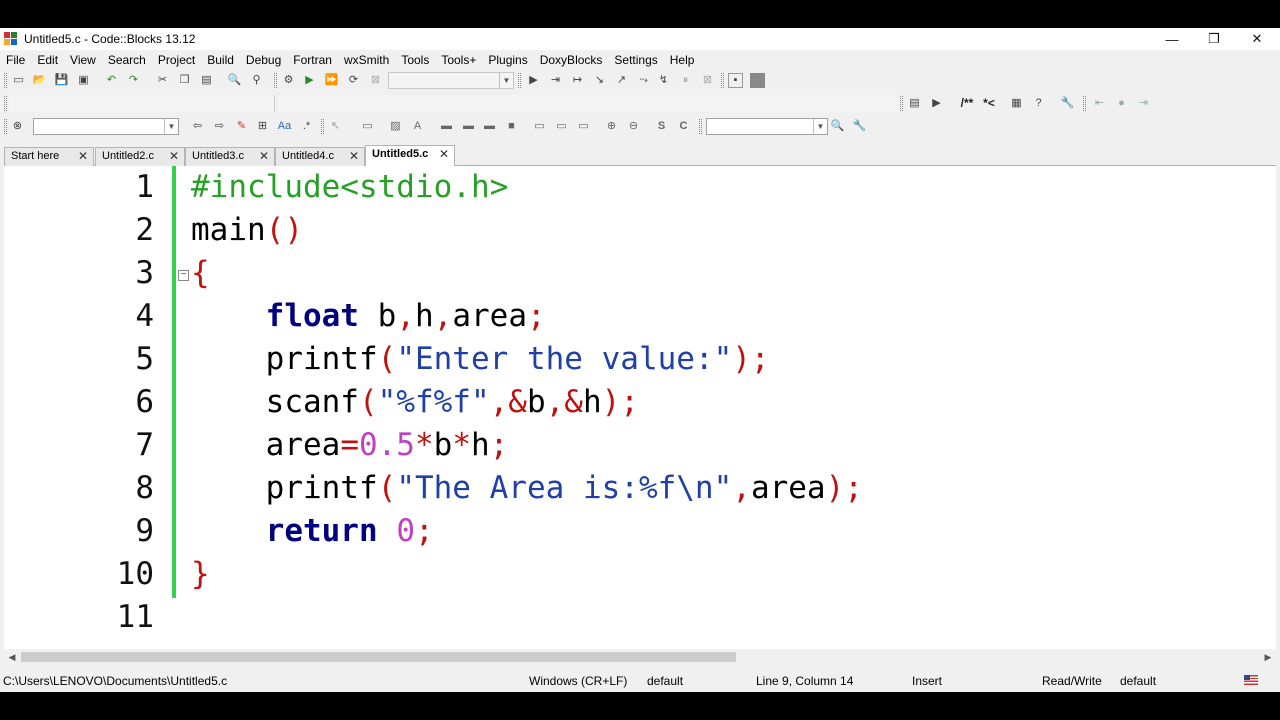 This screenshot has height=720, width=1280. What do you see at coordinates (611, 126) in the screenshot?
I see `zoom-in-icon: ⊕` at bounding box center [611, 126].